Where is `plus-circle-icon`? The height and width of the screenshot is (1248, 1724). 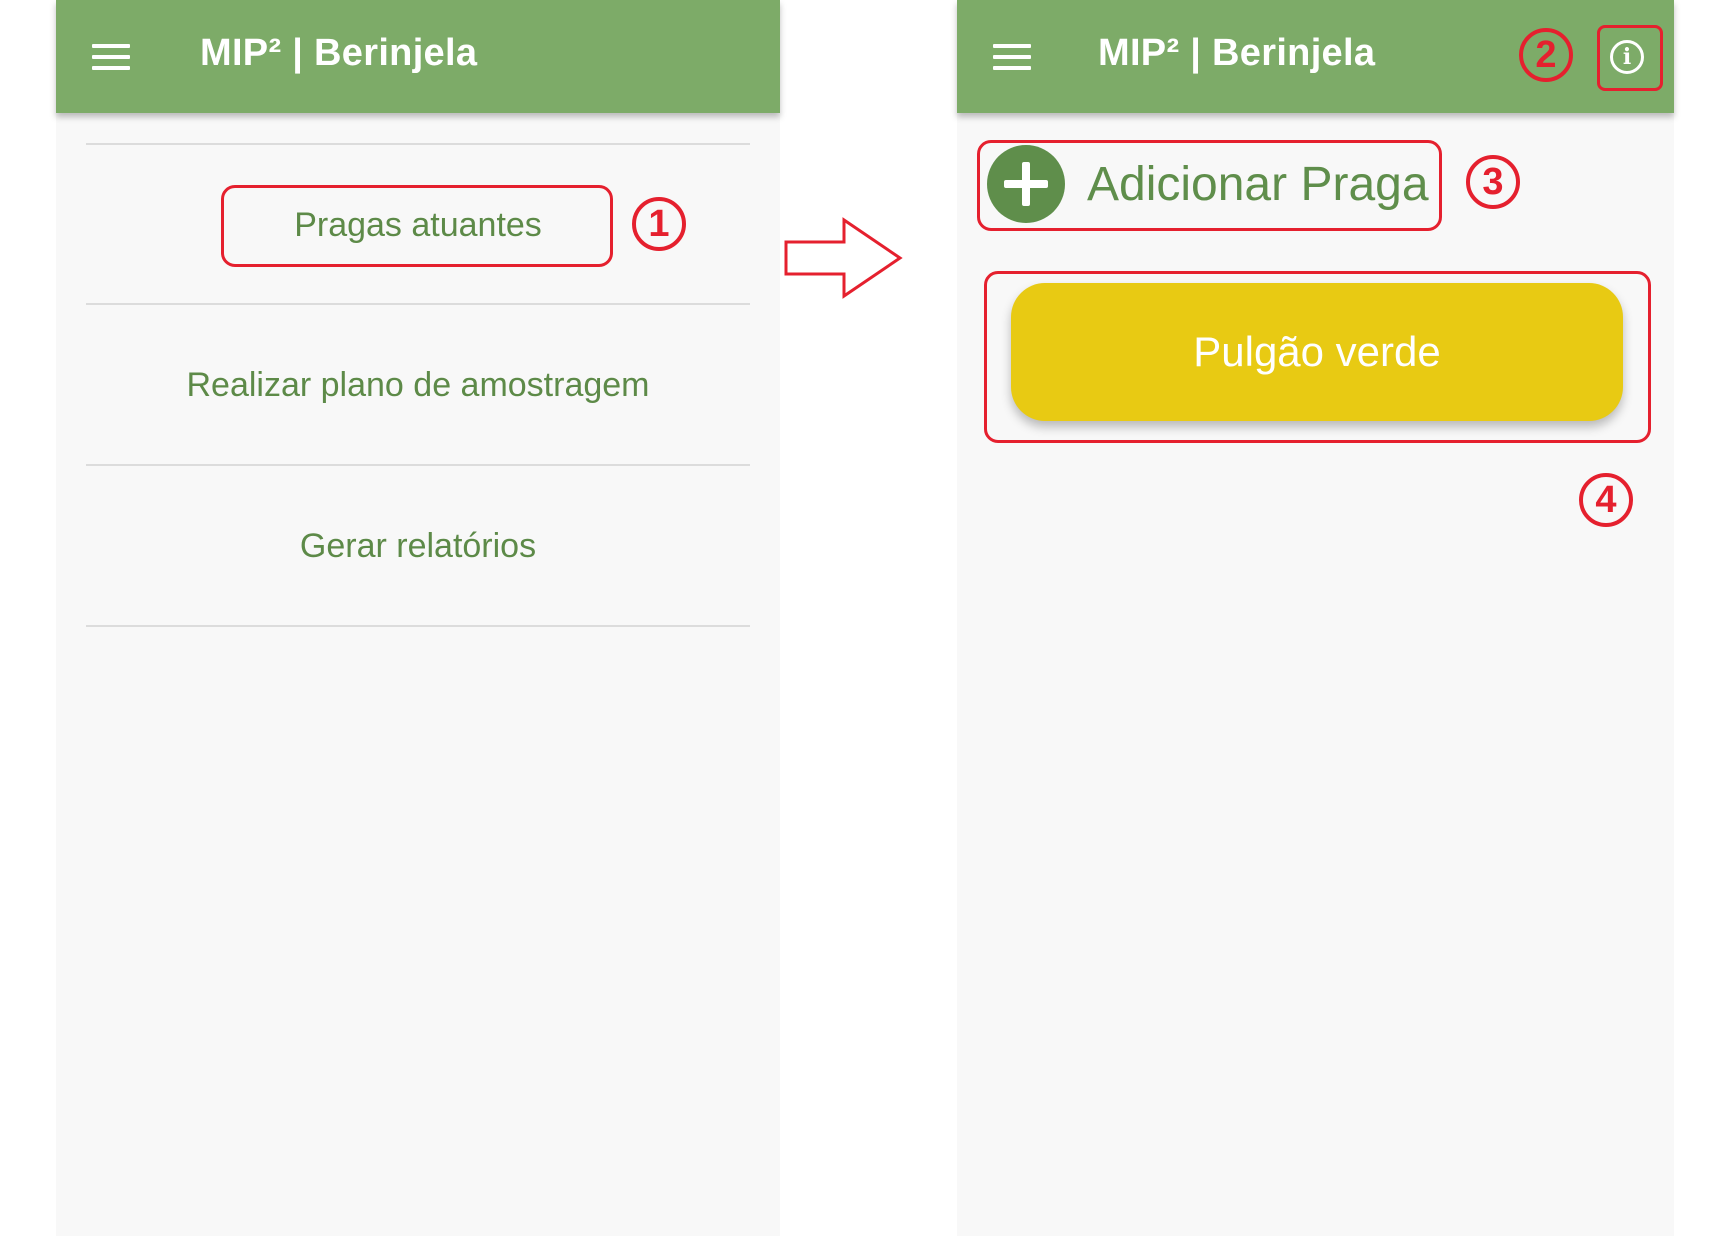 plus-circle-icon is located at coordinates (1026, 184).